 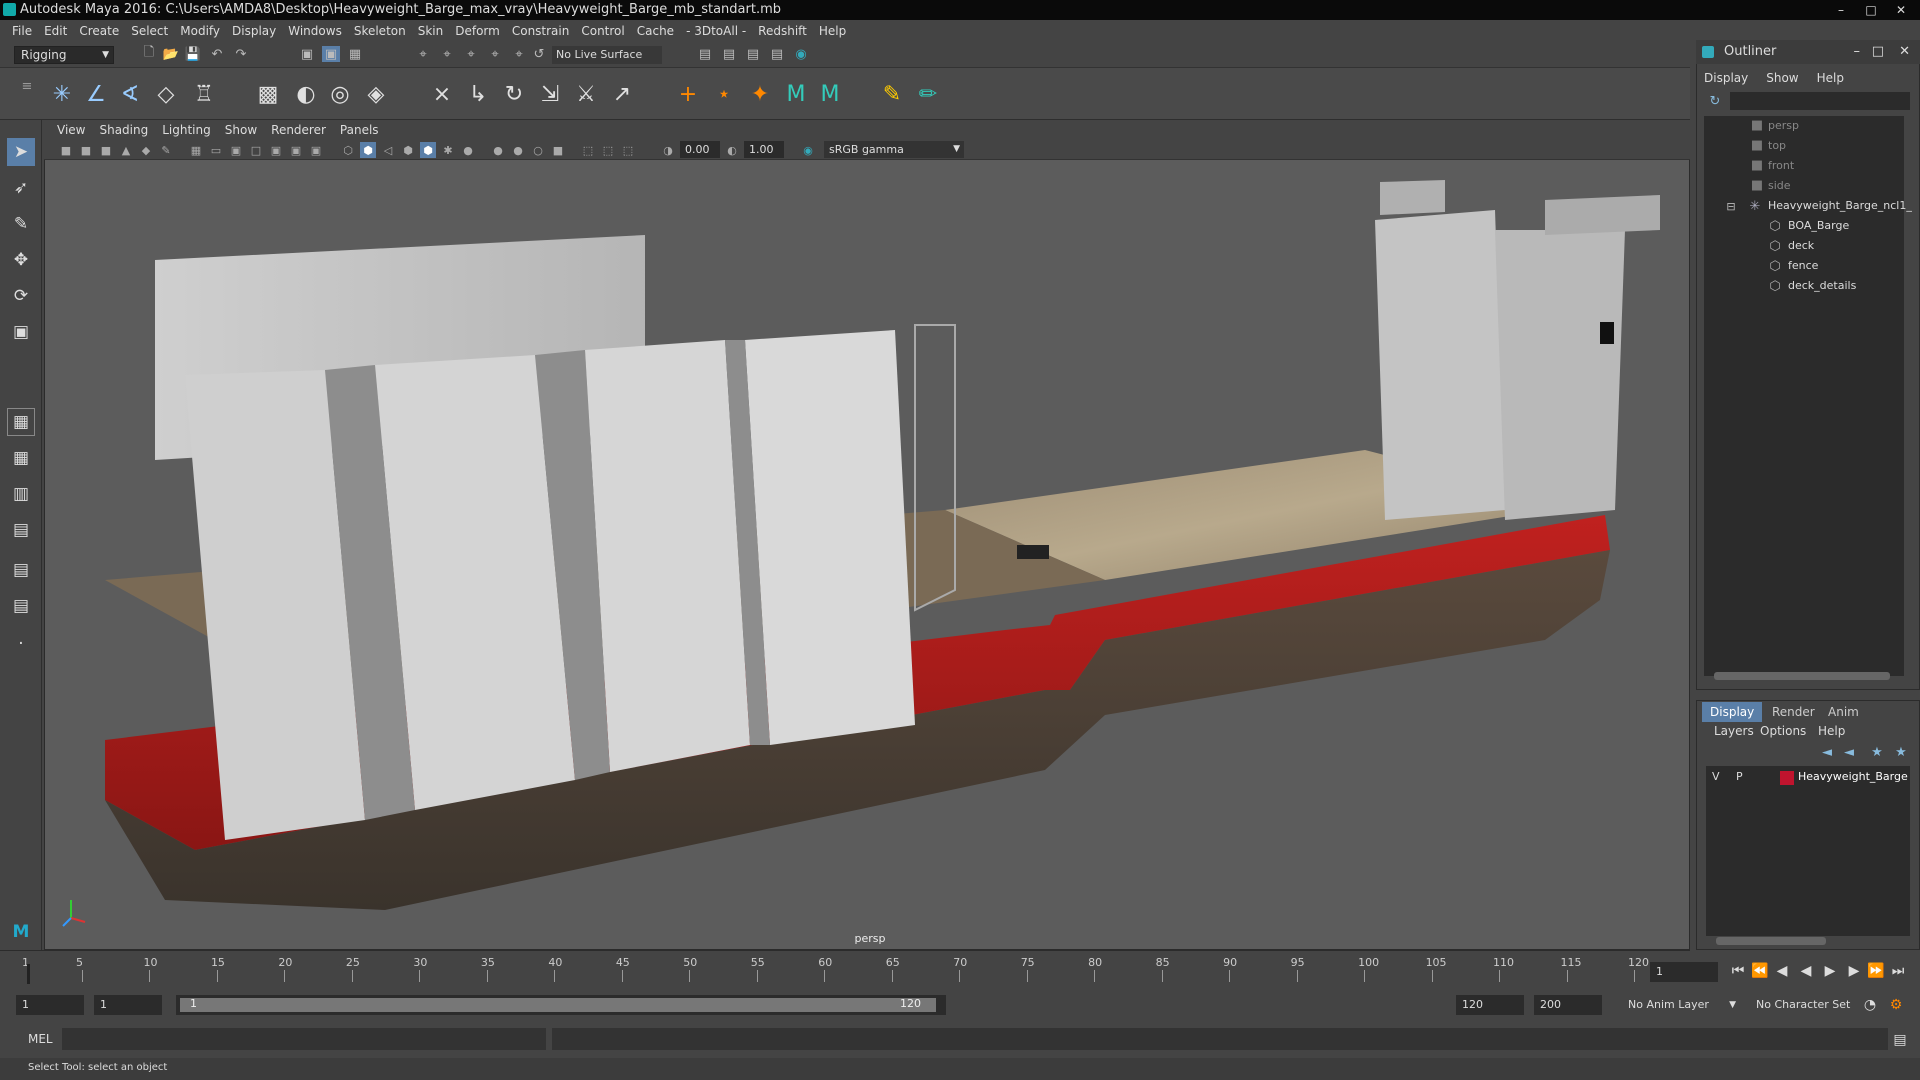 What do you see at coordinates (298, 130) in the screenshot?
I see `viewport-menu-renderer: Renderer` at bounding box center [298, 130].